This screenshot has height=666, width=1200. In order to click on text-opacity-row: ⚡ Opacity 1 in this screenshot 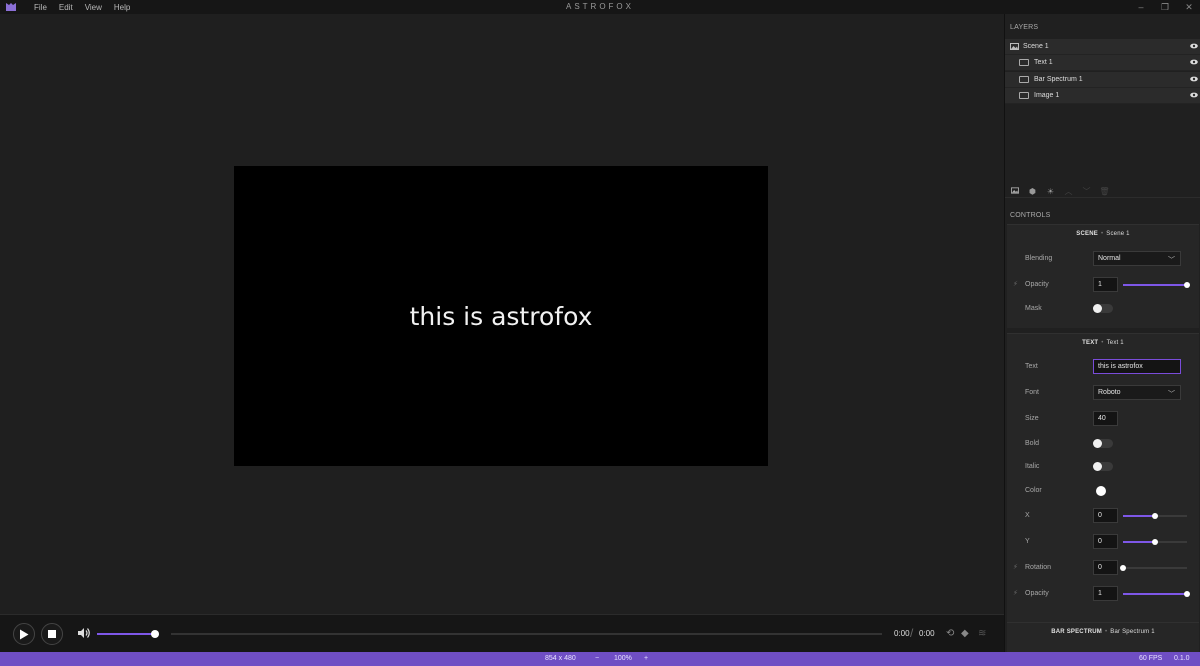, I will do `click(1103, 594)`.